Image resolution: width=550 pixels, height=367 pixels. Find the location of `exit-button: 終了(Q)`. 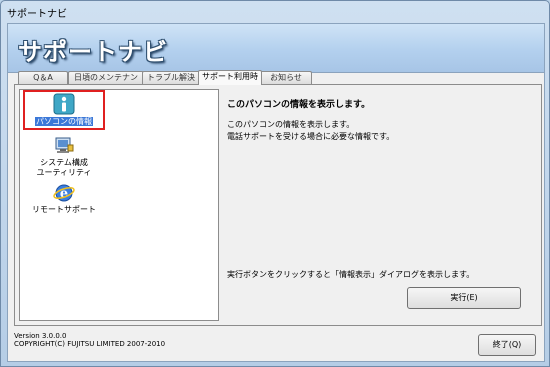

exit-button: 終了(Q) is located at coordinates (507, 345).